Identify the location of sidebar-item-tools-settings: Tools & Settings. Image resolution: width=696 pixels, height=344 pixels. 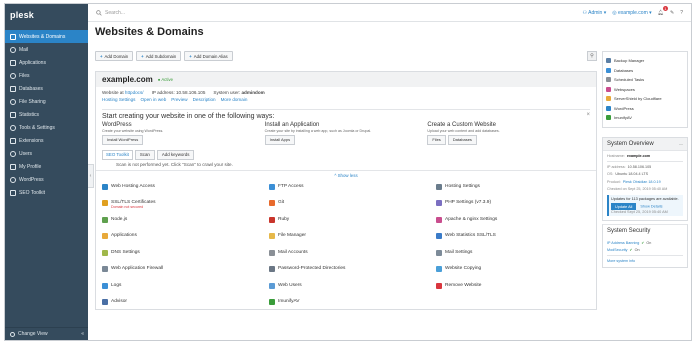
(46, 127).